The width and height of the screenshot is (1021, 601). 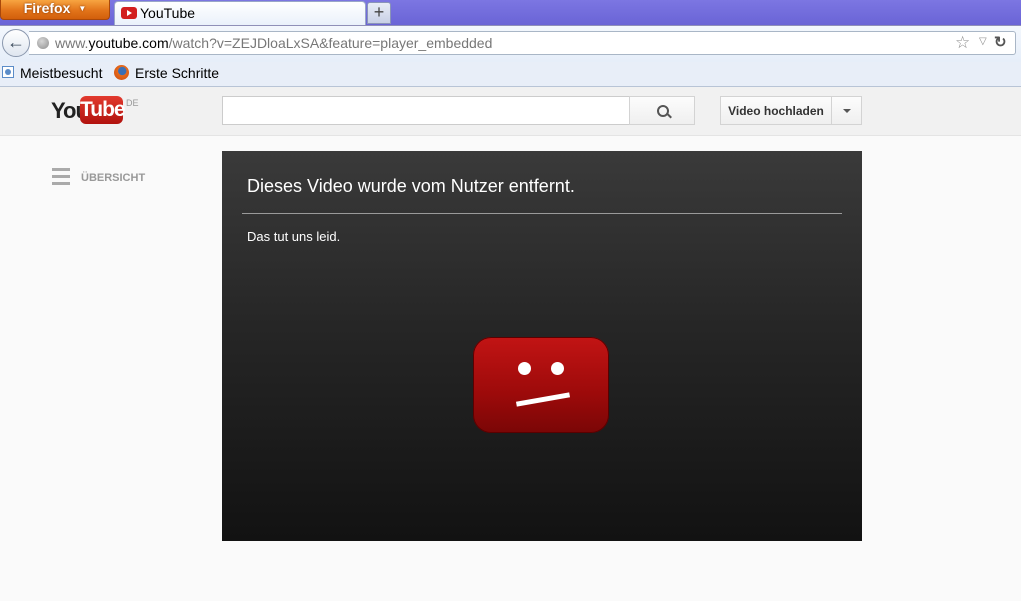 I want to click on new-tab-button: +, so click(x=379, y=13).